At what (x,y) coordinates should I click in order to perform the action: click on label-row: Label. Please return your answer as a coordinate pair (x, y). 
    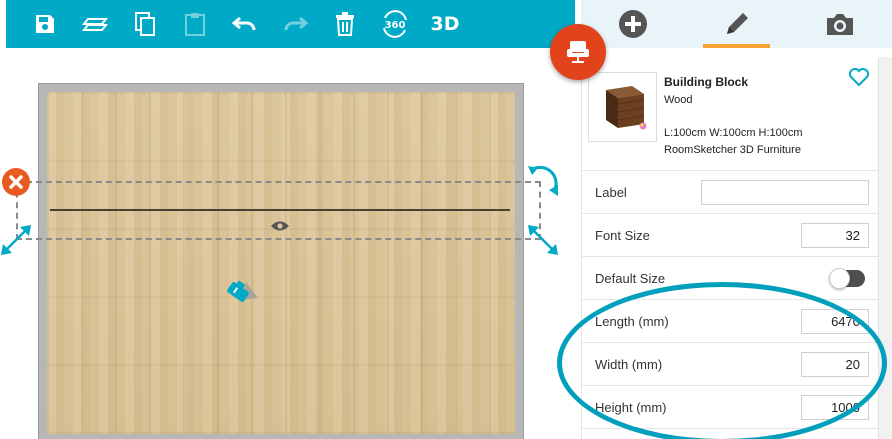
    Looking at the image, I should click on (730, 192).